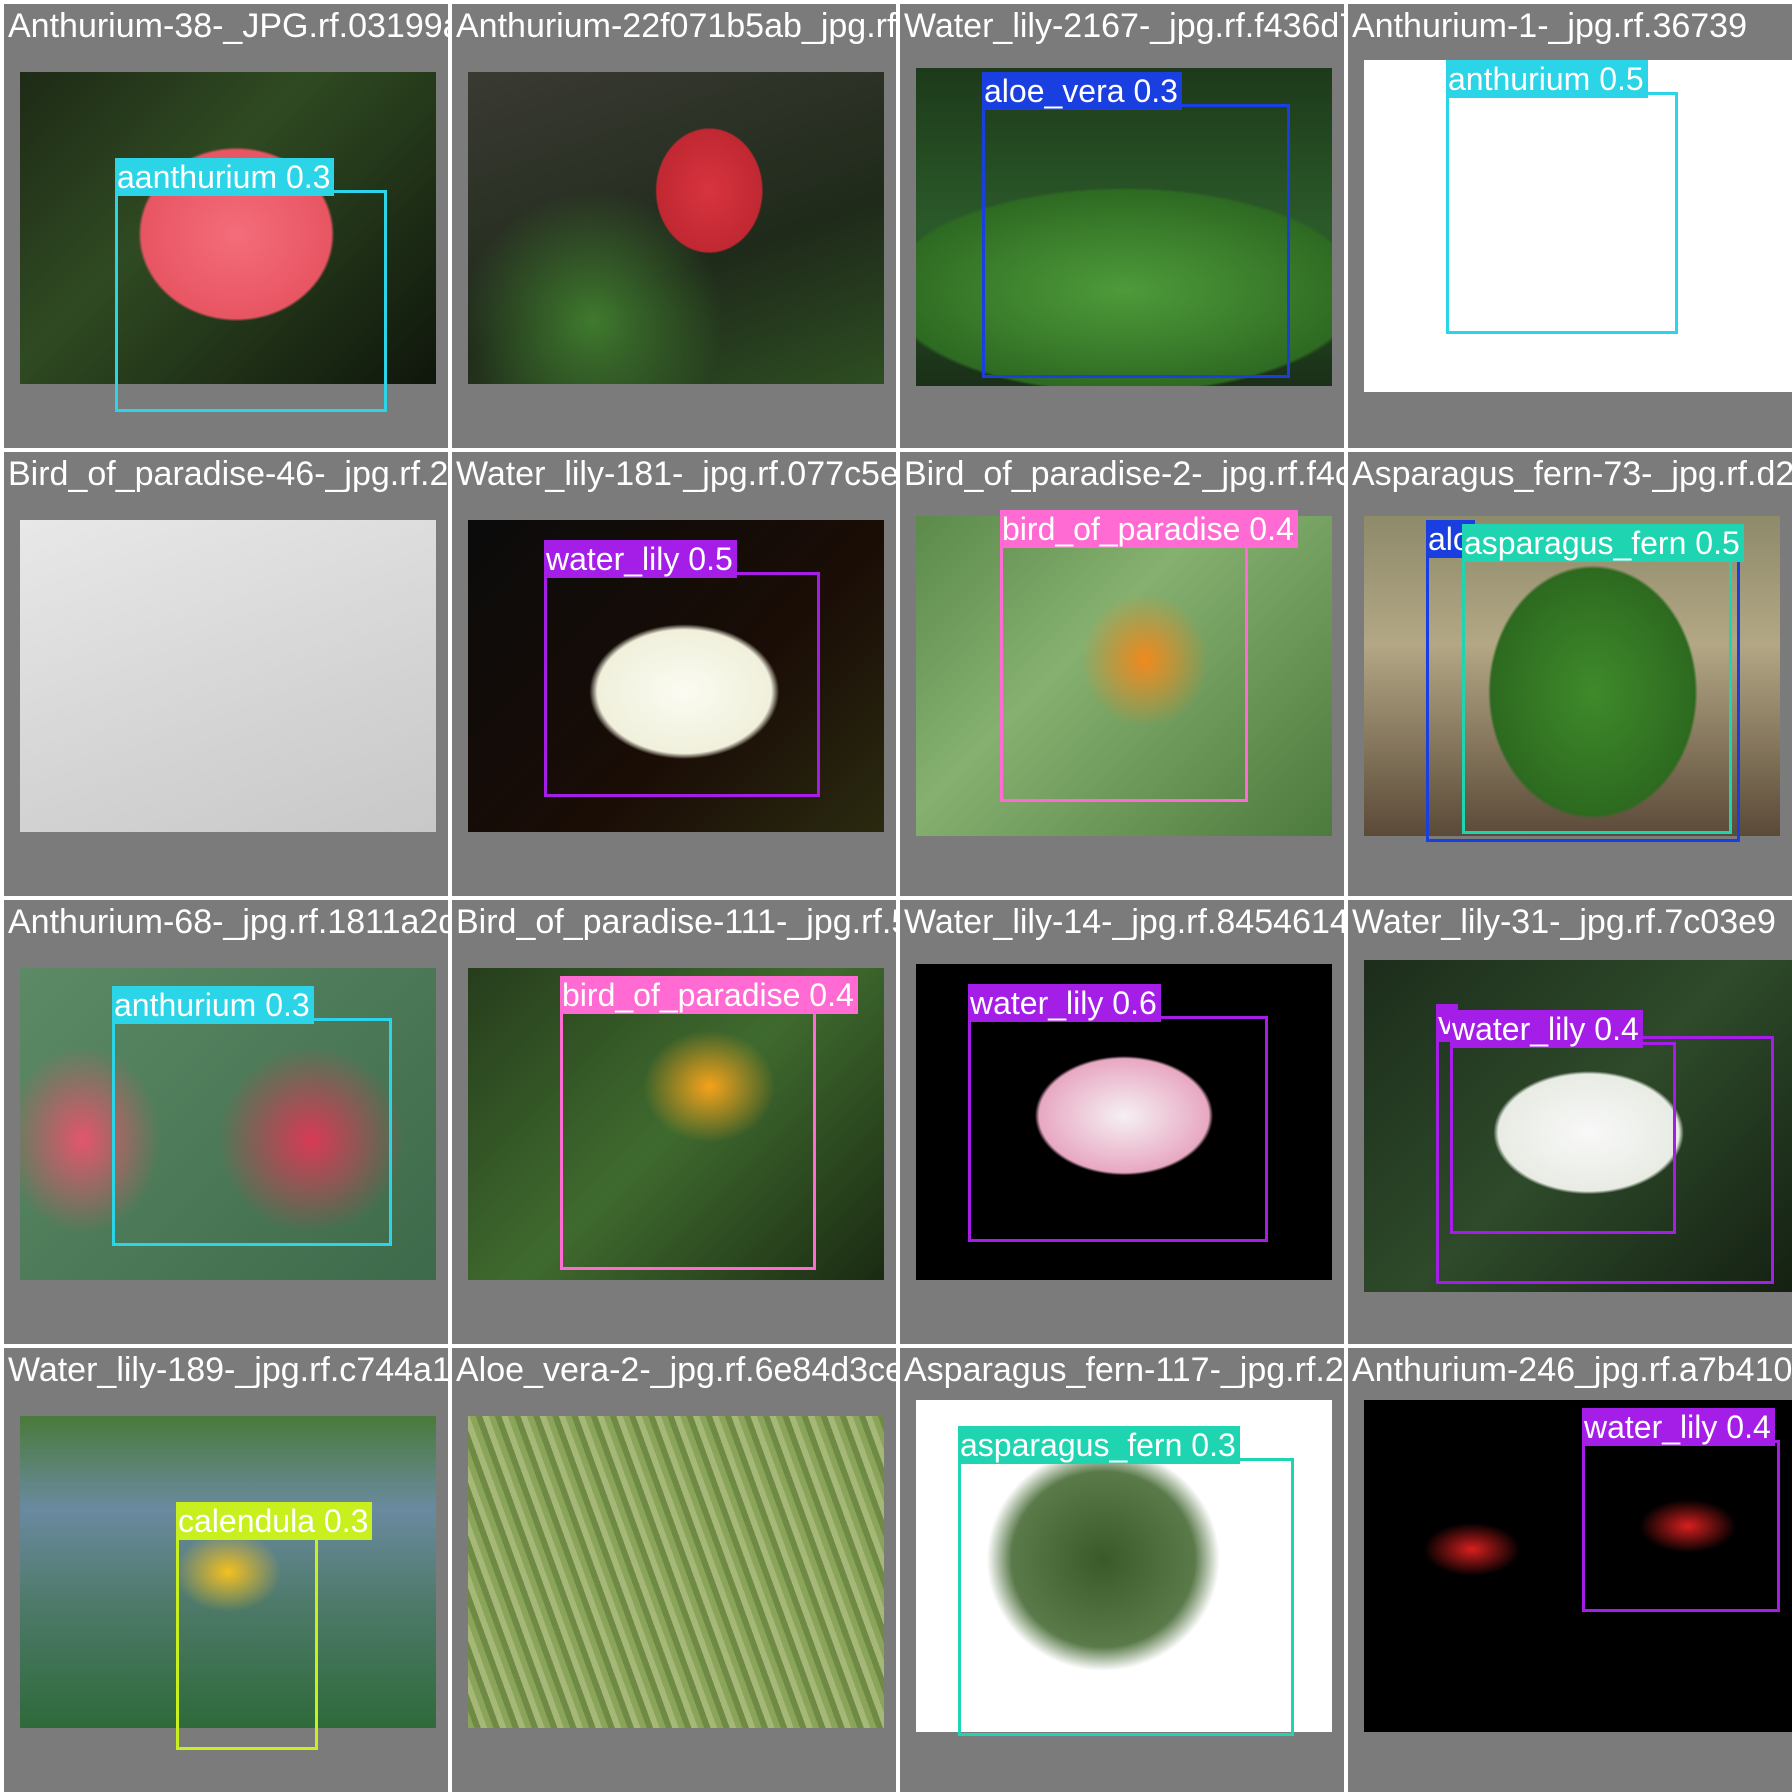 The width and height of the screenshot is (1792, 1792). Describe the element at coordinates (1124, 474) in the screenshot. I see `image-filename: Bird_of_paradise-2-_jpg.rf.f4c7da13af99e` at that location.